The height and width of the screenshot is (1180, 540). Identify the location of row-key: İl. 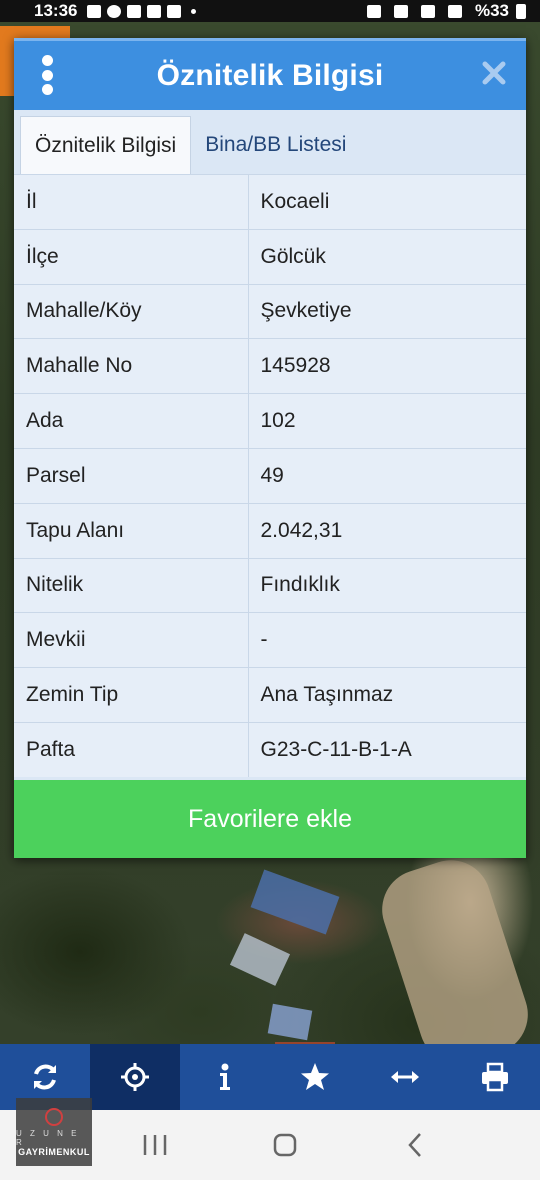
(131, 202).